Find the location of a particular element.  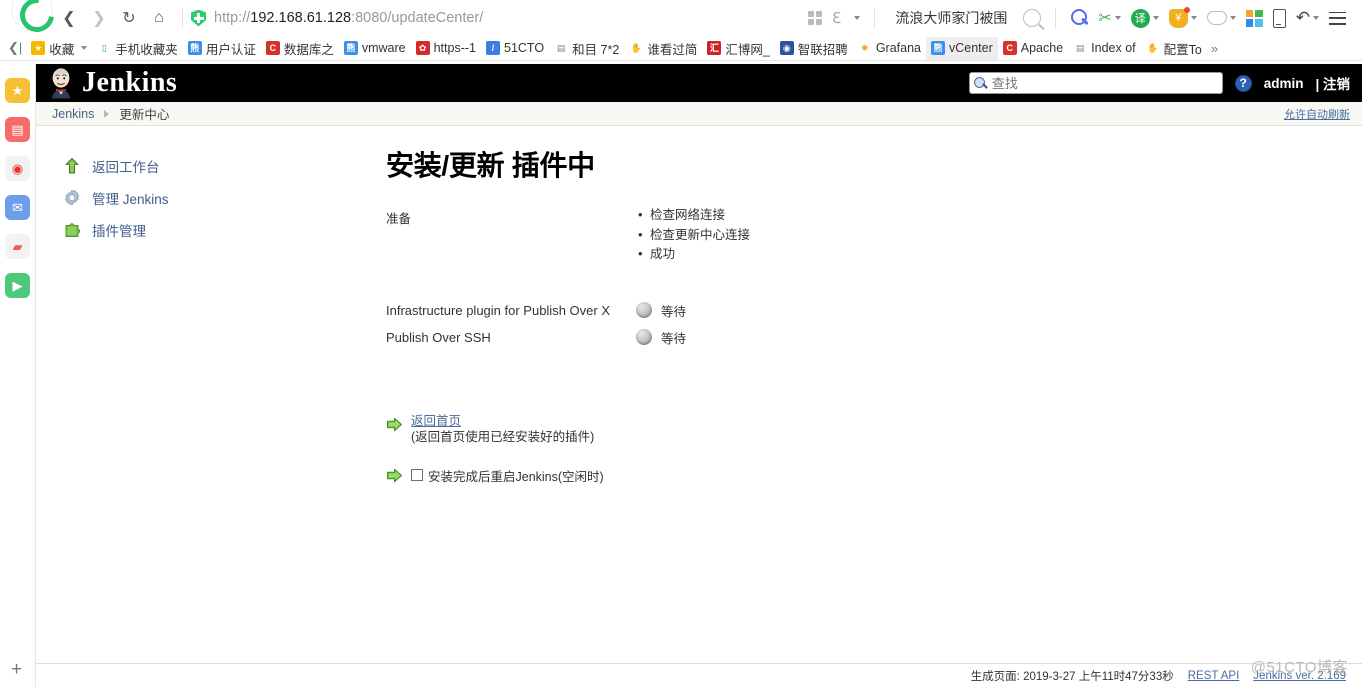

bookmark-item: 汇汇博网_ is located at coordinates (738, 48).